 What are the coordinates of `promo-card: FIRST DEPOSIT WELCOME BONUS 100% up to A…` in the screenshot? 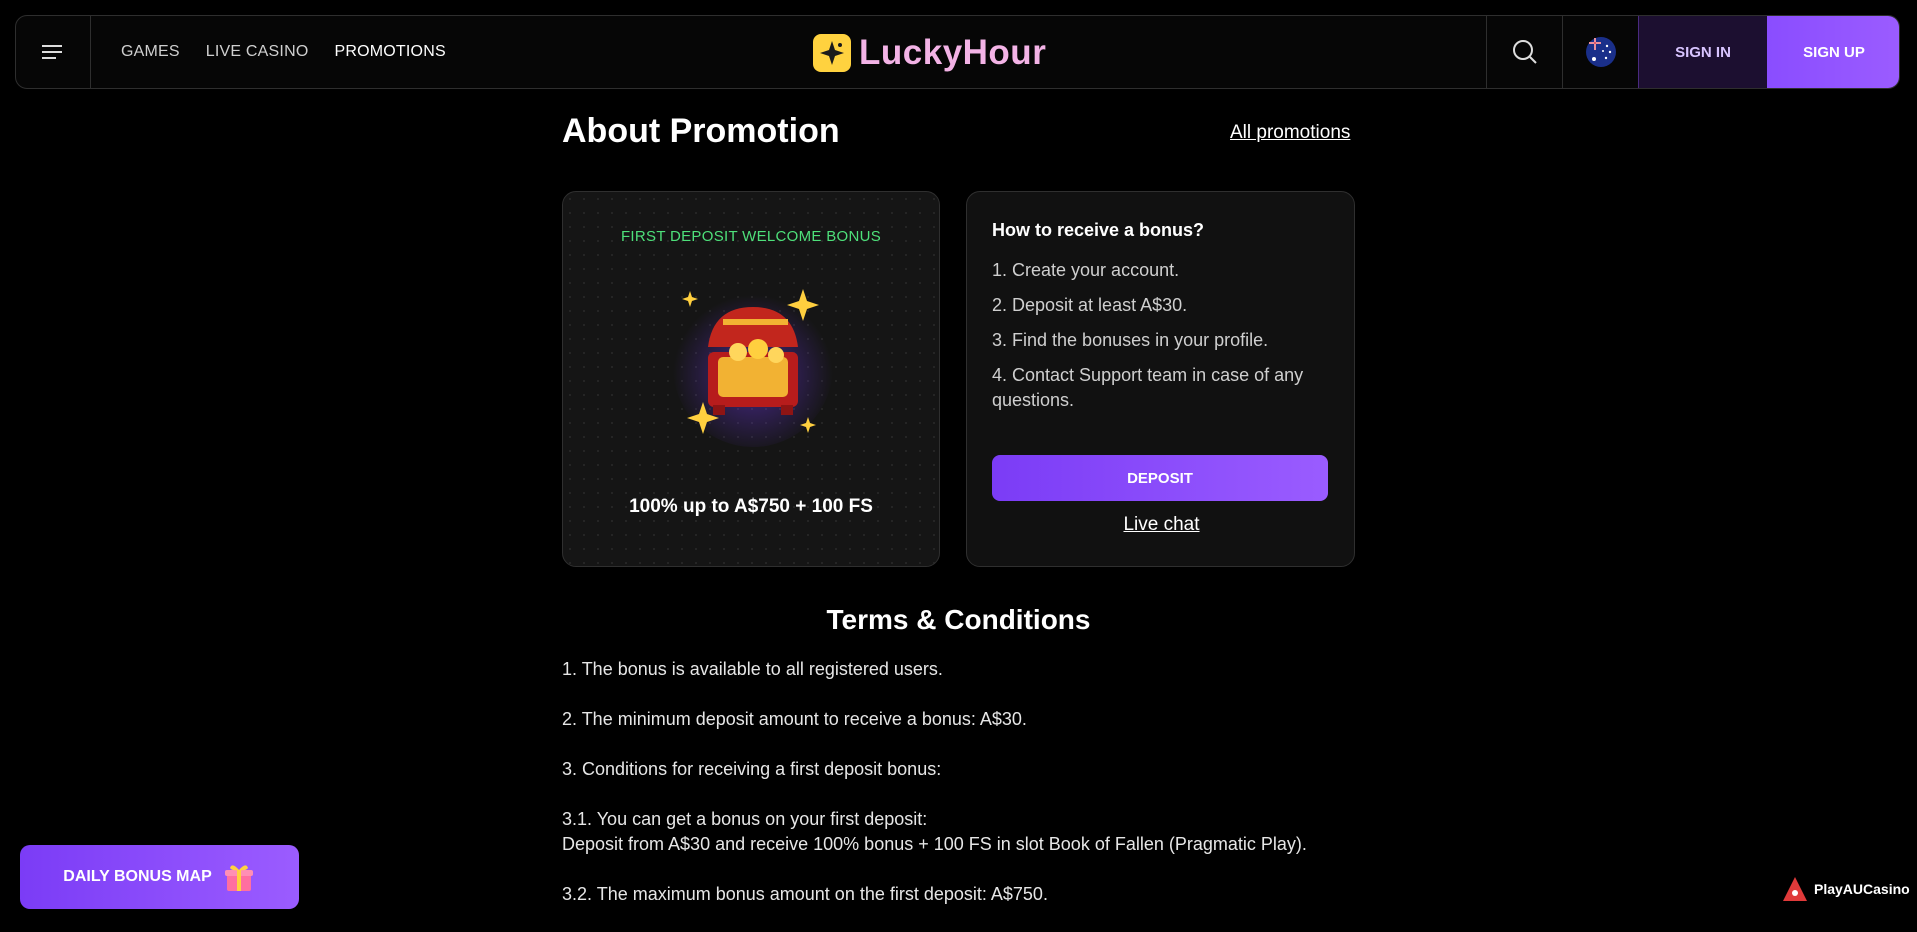 It's located at (751, 379).